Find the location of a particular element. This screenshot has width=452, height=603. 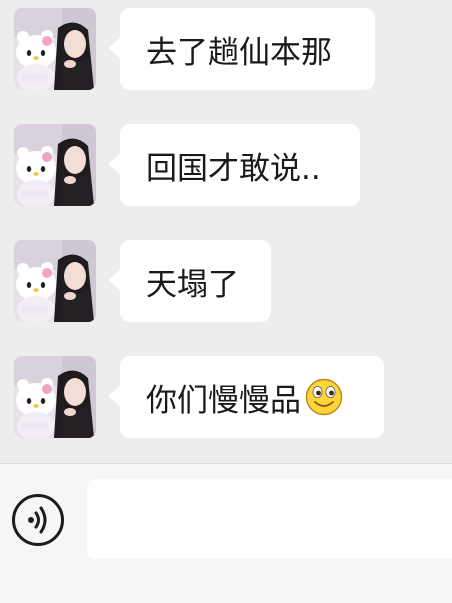

message-bubble: 去了趟仙本那 is located at coordinates (241, 49).